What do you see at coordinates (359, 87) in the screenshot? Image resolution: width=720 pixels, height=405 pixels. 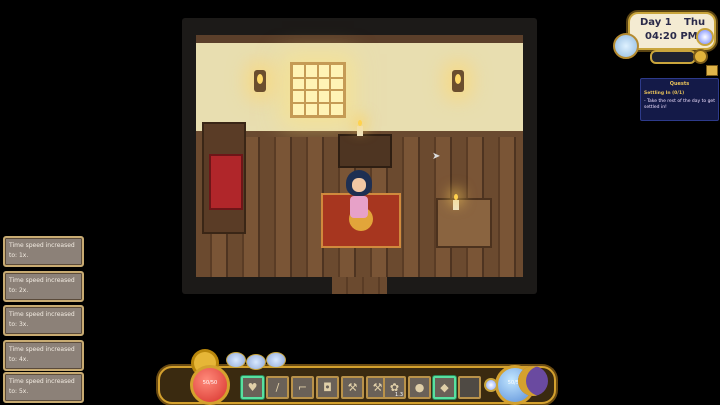 I see `back-wall` at bounding box center [359, 87].